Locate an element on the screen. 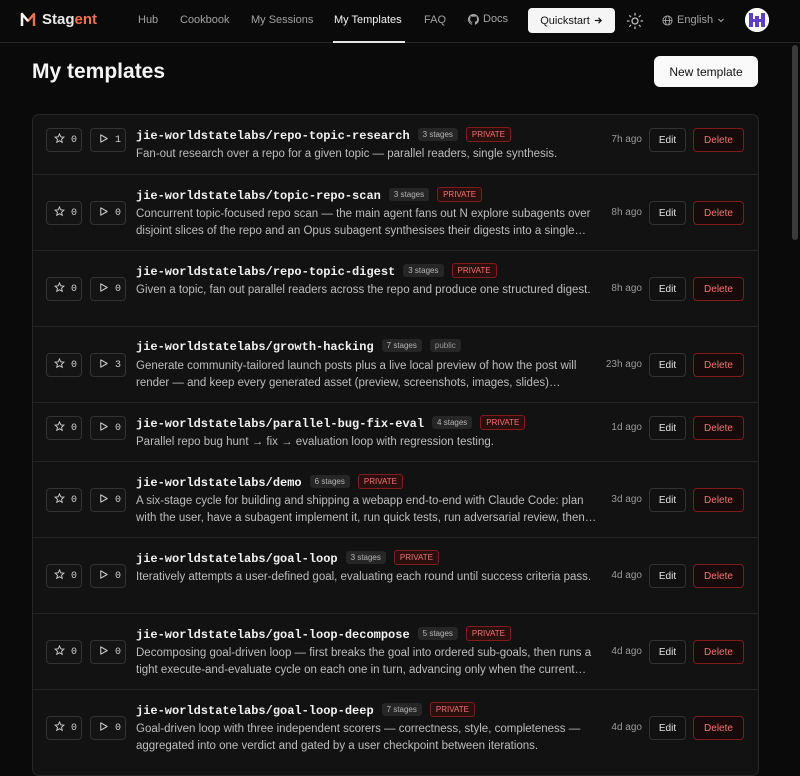  nav-cookbook: Cookbook is located at coordinates (205, 20).